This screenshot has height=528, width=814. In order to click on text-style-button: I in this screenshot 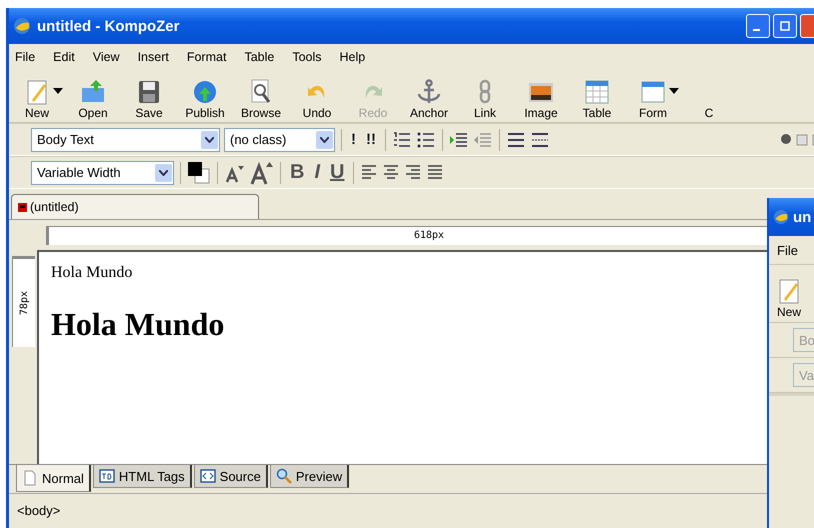, I will do `click(317, 172)`.